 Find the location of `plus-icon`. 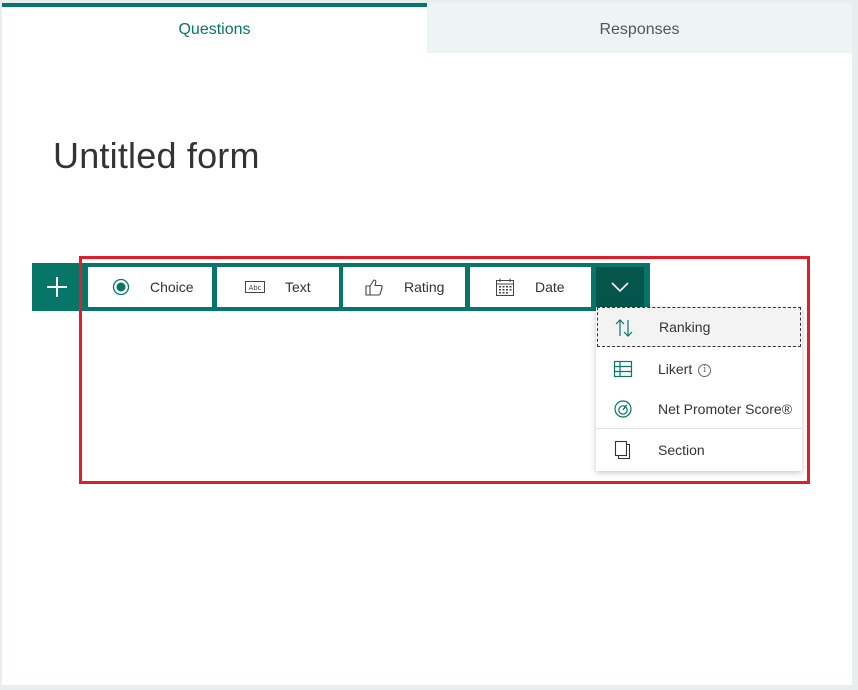

plus-icon is located at coordinates (56, 287).